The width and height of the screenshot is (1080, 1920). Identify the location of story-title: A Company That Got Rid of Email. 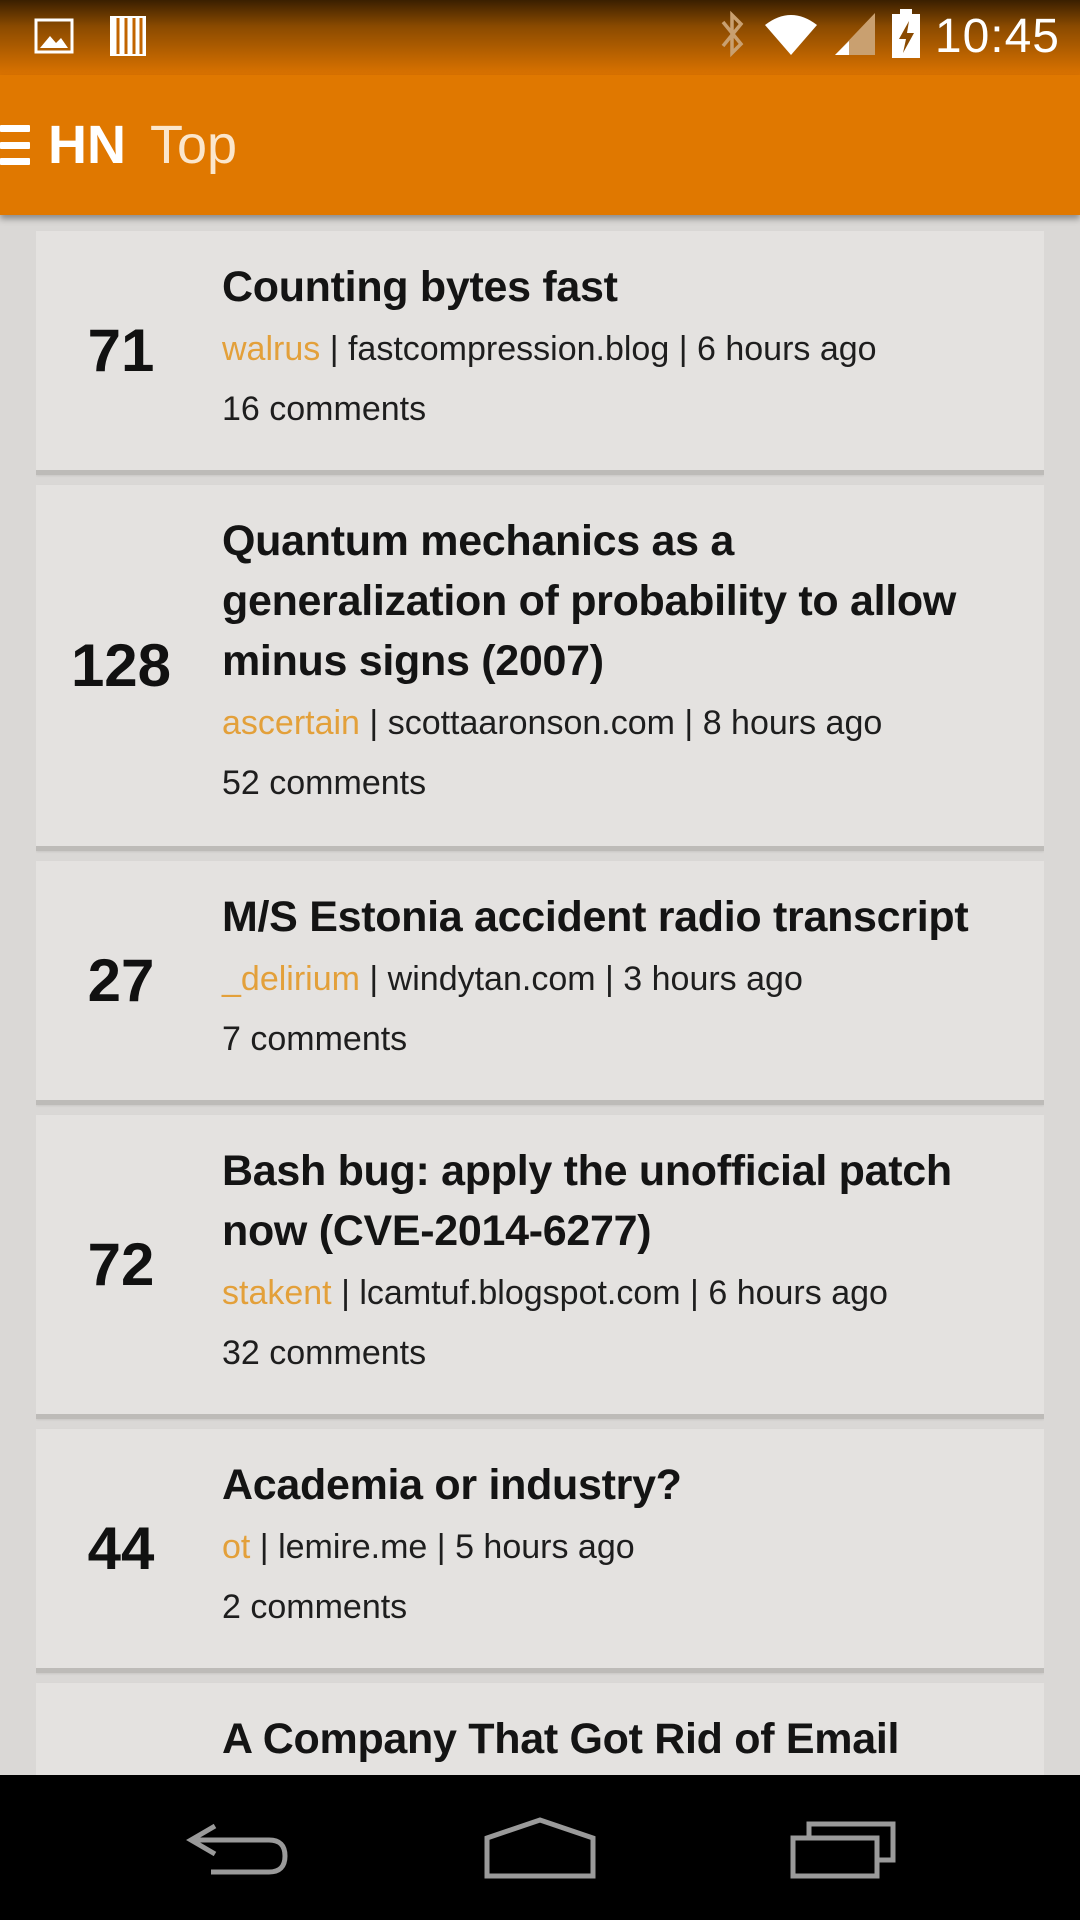
(618, 1739).